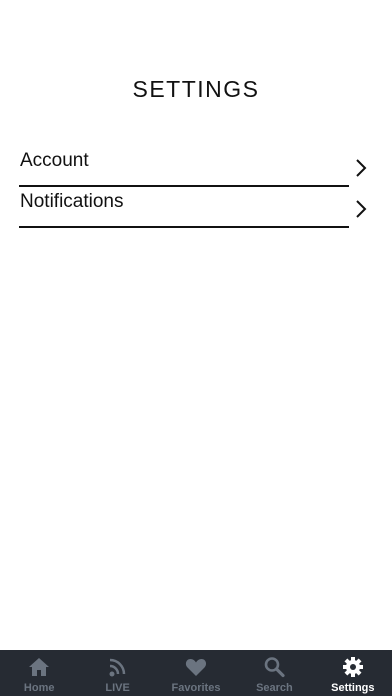 The width and height of the screenshot is (392, 696). Describe the element at coordinates (117, 688) in the screenshot. I see `tab-label: LIVE` at that location.